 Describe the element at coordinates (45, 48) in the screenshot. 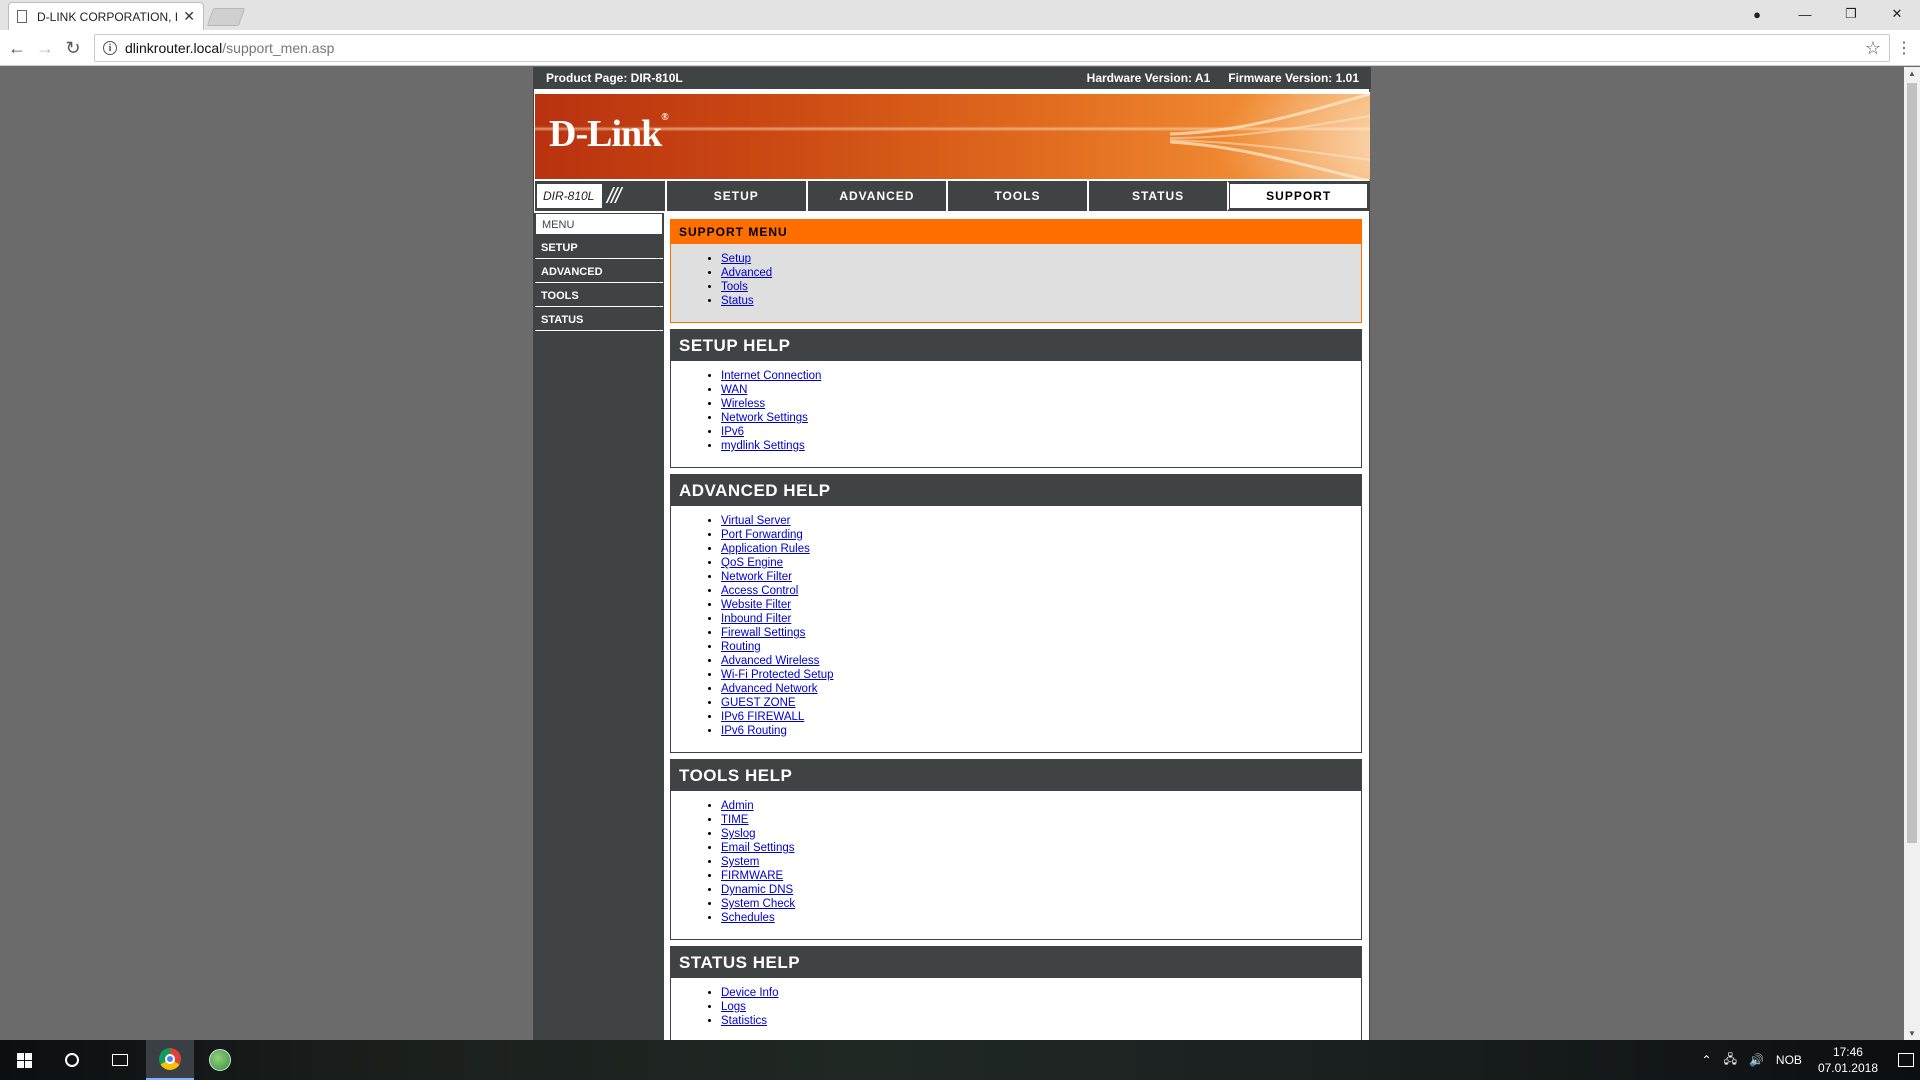

I see `forward-arrow-icon: →` at that location.